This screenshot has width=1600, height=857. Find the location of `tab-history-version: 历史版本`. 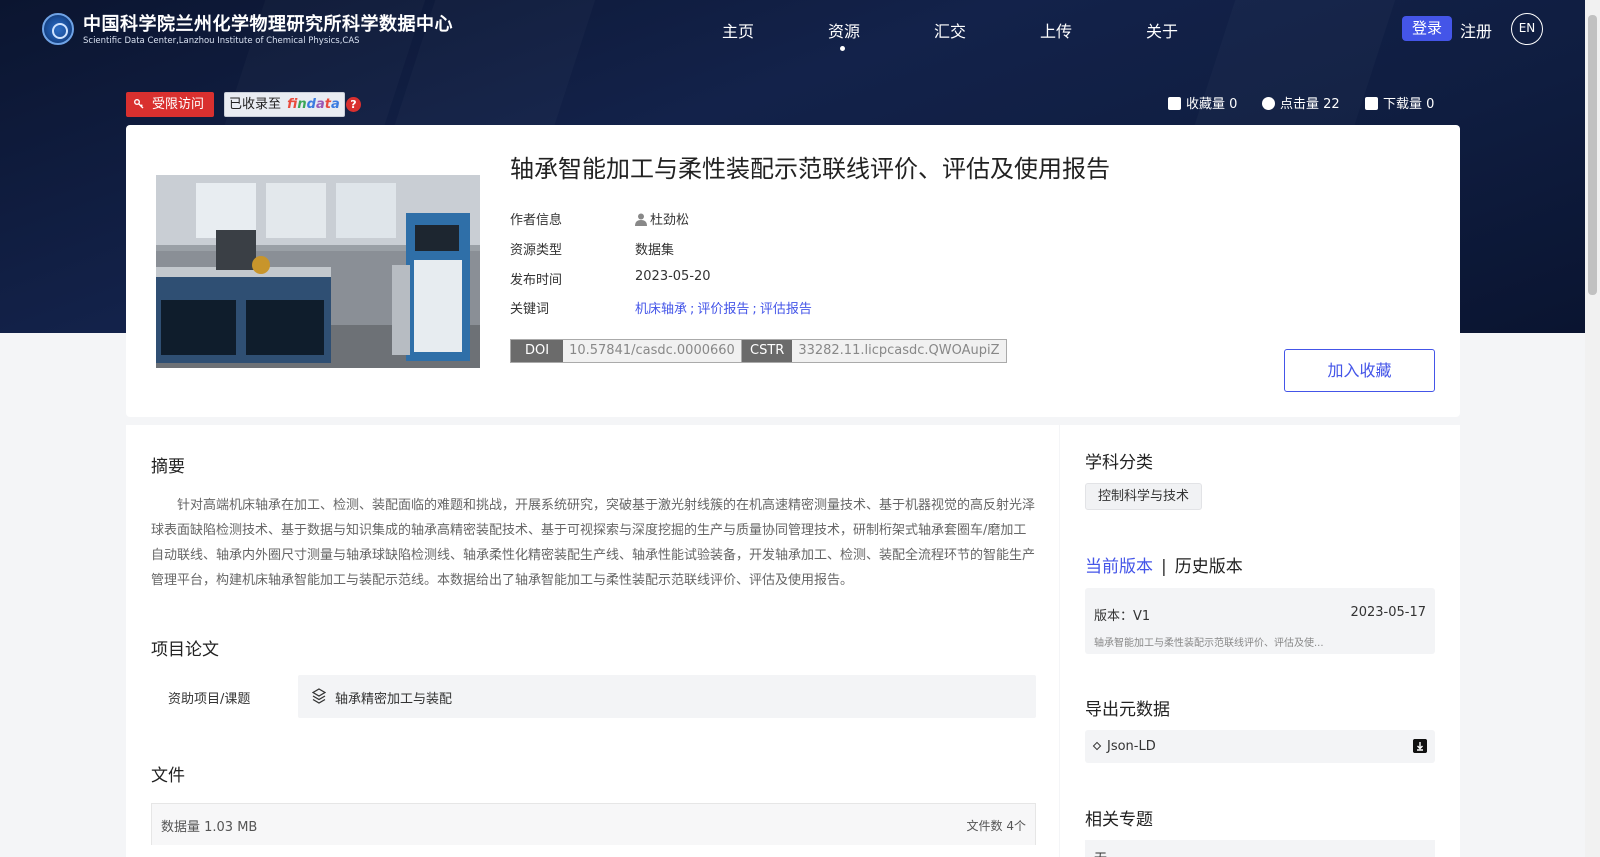

tab-history-version: 历史版本 is located at coordinates (1209, 567).